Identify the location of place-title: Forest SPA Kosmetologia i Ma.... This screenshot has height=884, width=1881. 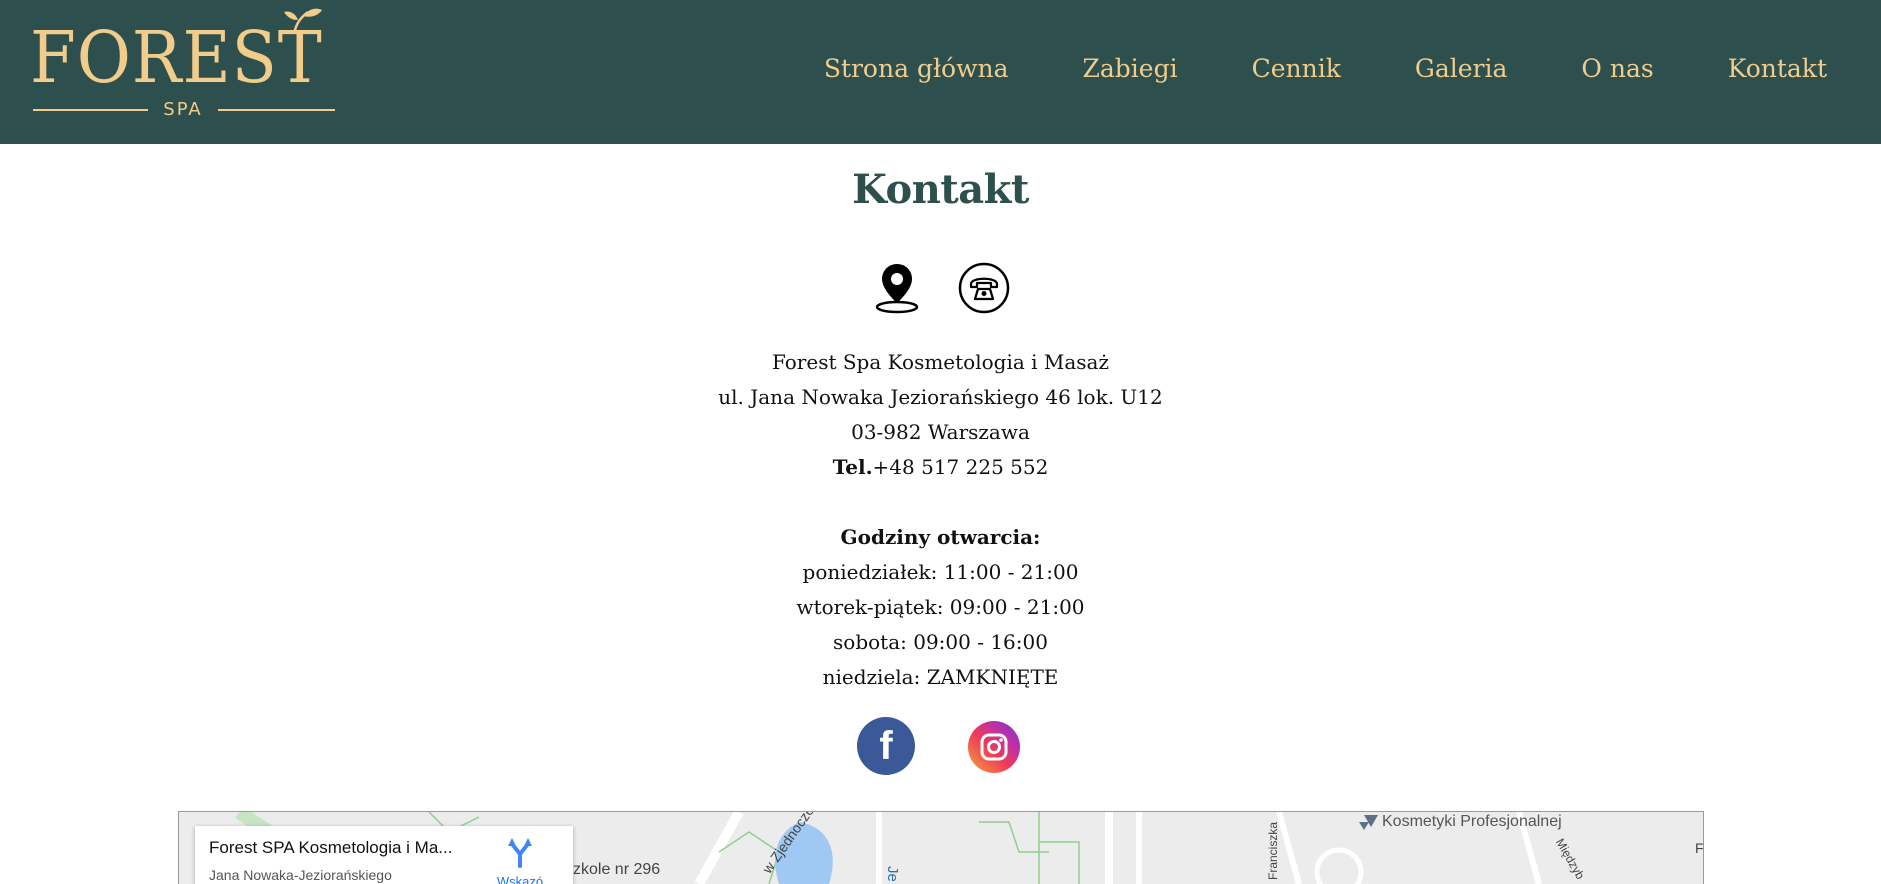
(344, 848).